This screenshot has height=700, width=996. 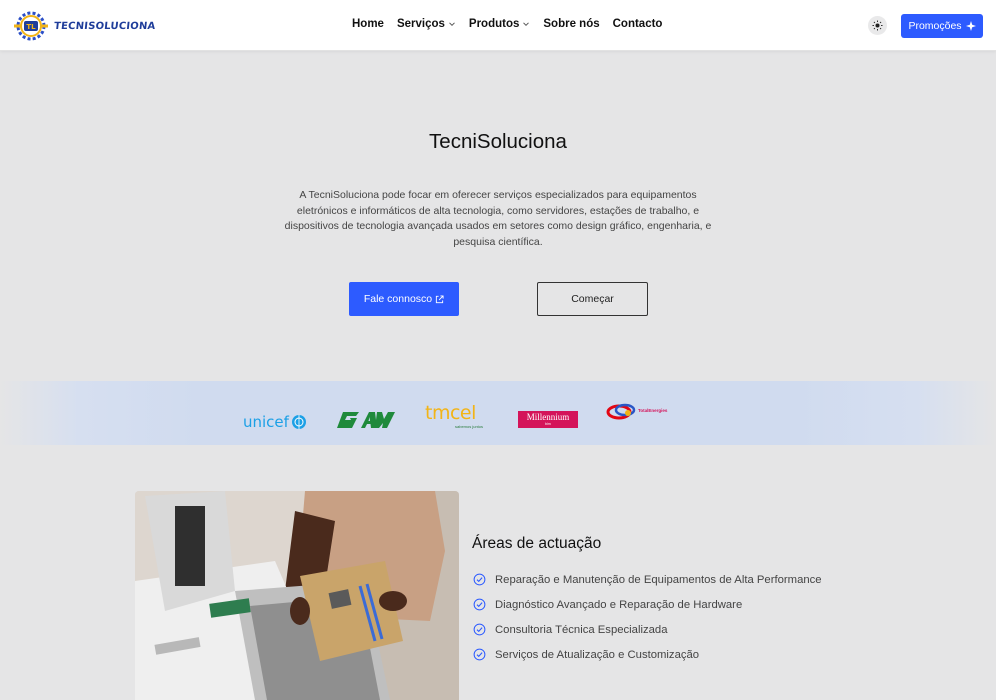 I want to click on contact-us-label: Fale connosco, so click(x=398, y=299).